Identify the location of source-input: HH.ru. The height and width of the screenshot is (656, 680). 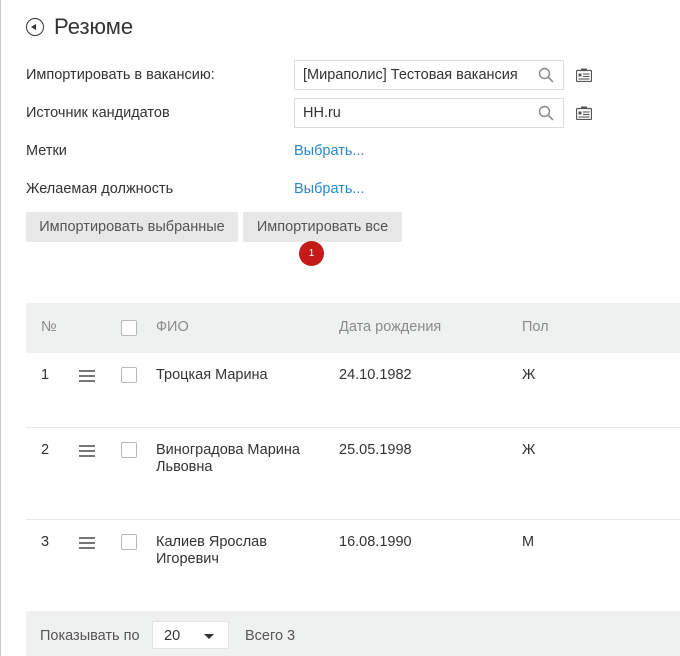
(429, 113).